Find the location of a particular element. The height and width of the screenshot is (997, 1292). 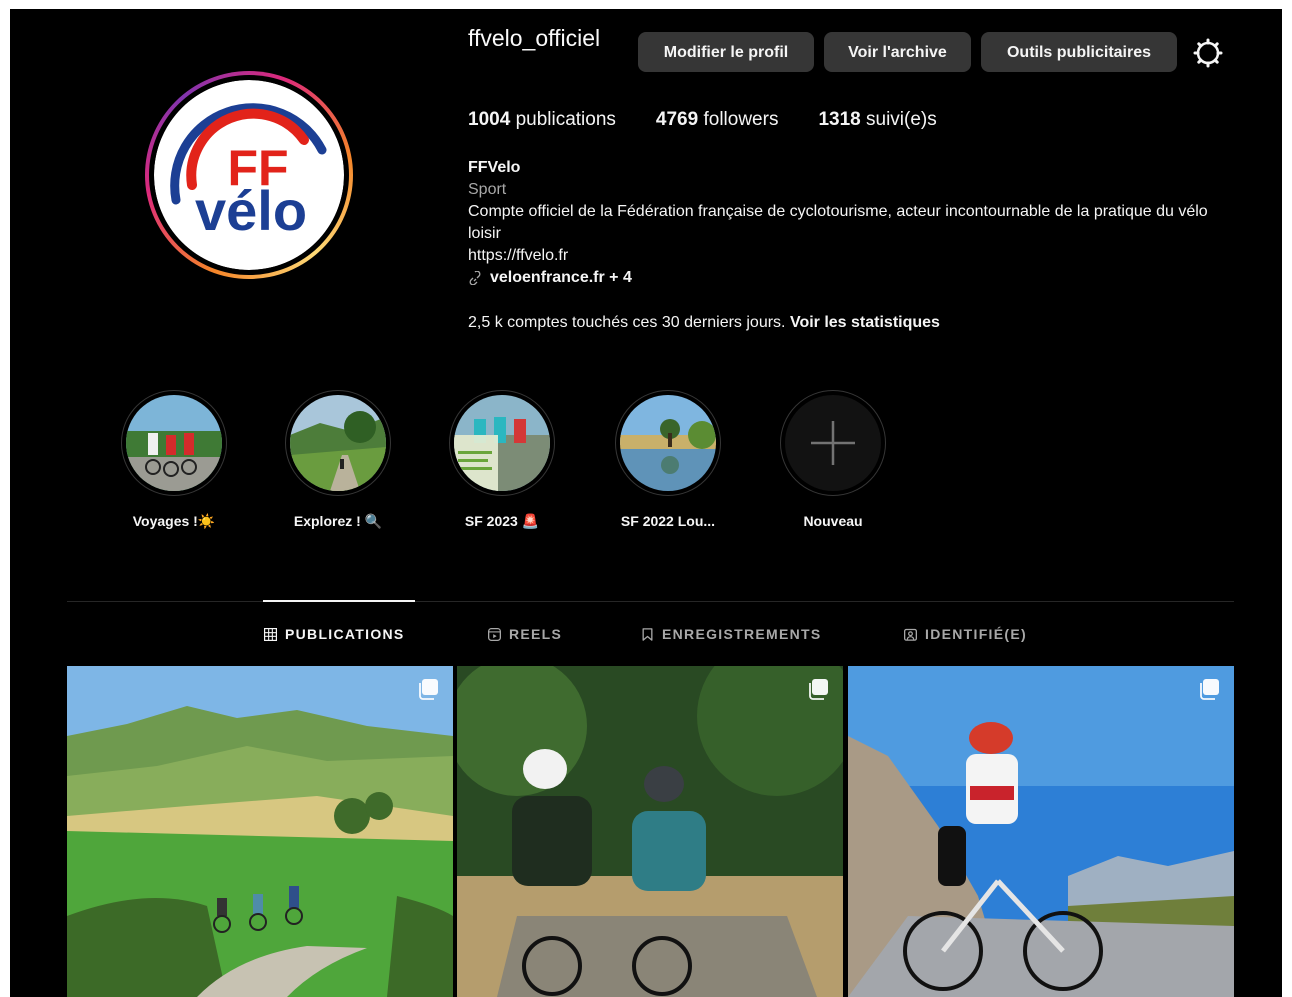

ad-tools-button: Outils publicitaires is located at coordinates (1079, 52).